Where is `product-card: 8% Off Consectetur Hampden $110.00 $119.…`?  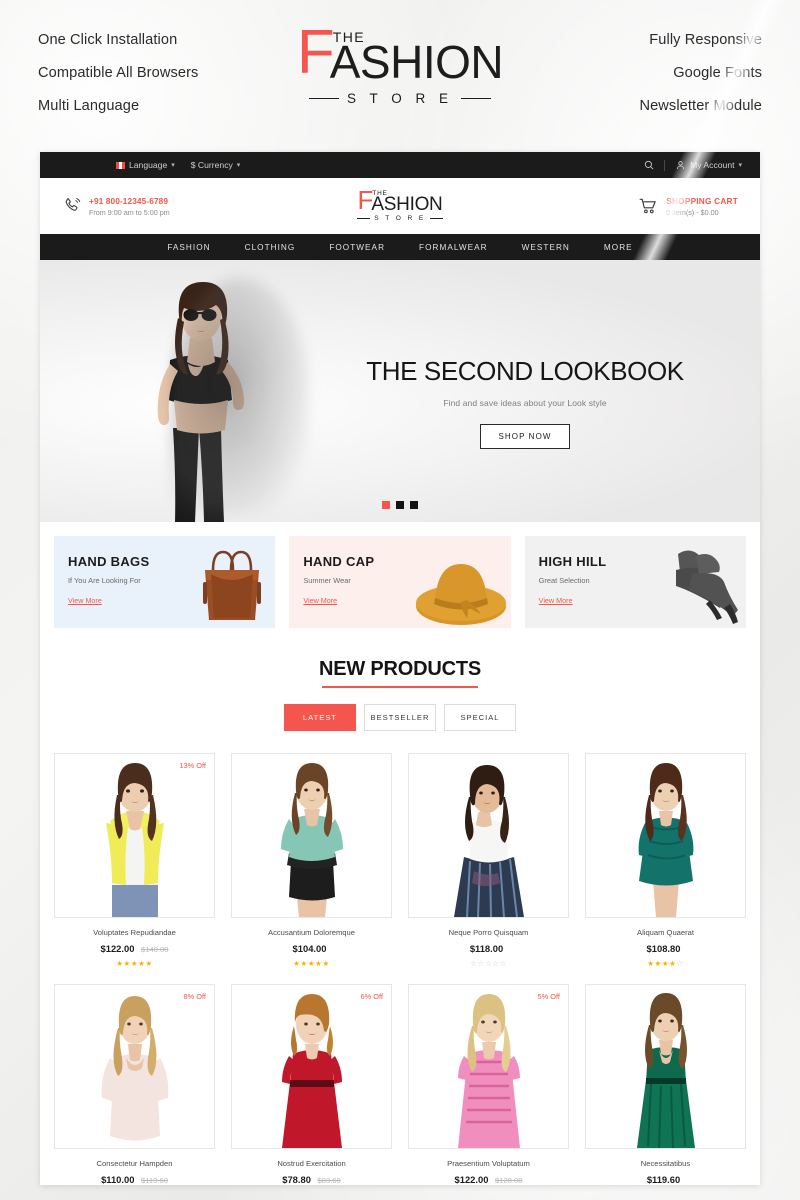 product-card: 8% Off Consectetur Hampden $110.00 $119.… is located at coordinates (134, 1084).